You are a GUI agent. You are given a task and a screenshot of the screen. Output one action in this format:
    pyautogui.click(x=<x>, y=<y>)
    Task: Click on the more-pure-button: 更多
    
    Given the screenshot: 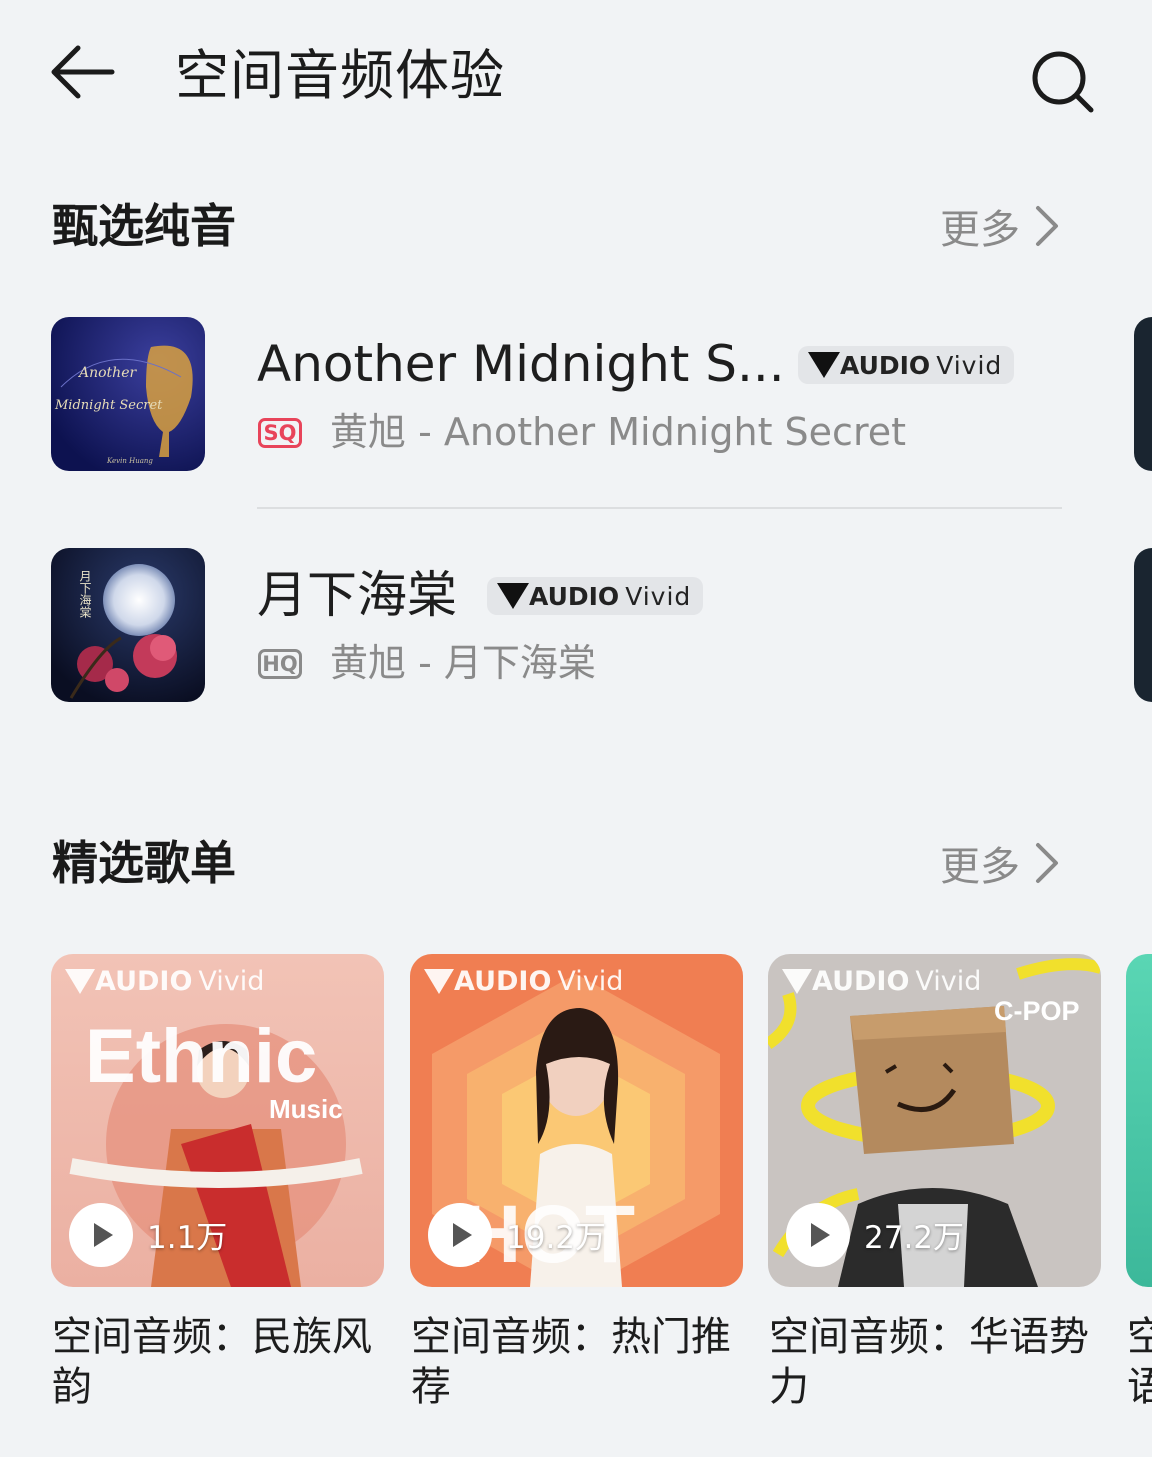 What is the action you would take?
    pyautogui.click(x=1000, y=226)
    